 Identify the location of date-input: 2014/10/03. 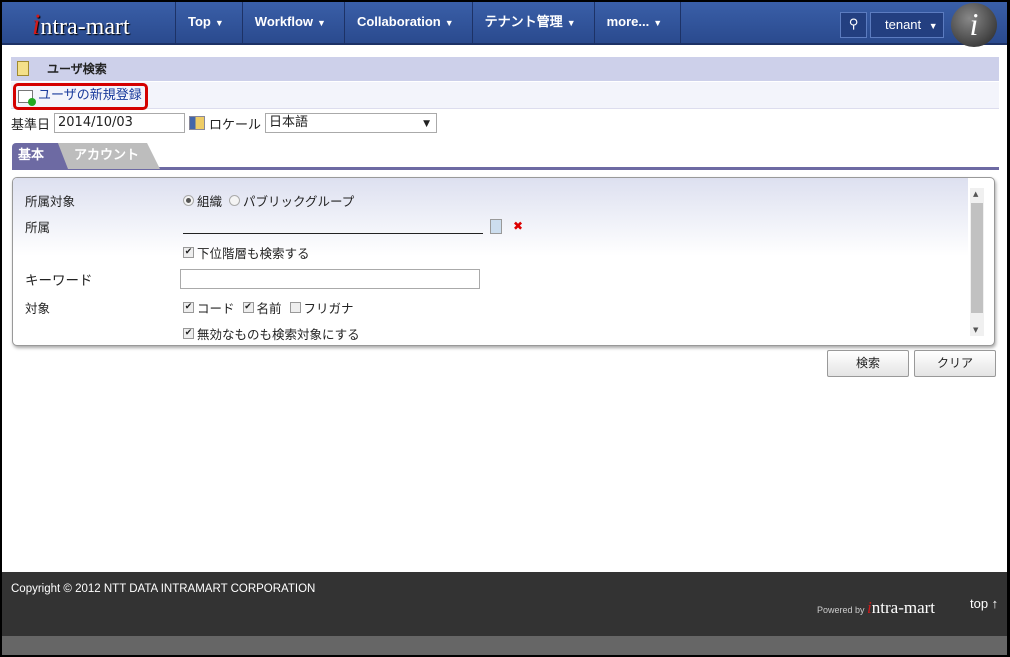
(120, 123).